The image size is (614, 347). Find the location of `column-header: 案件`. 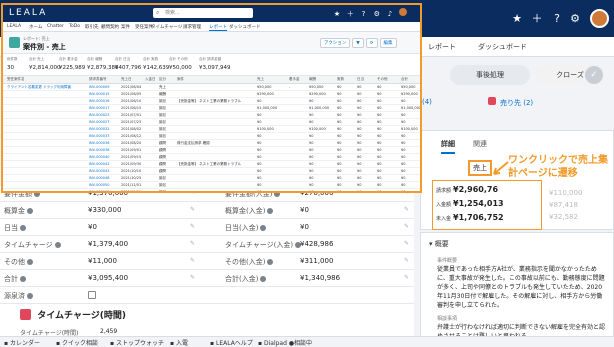

column-header: 案件 is located at coordinates (180, 79).